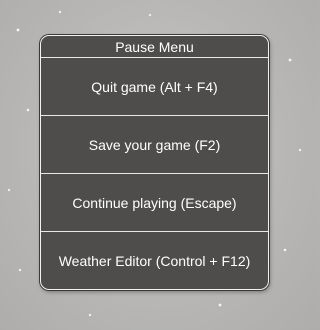 This screenshot has height=330, width=320. Describe the element at coordinates (154, 145) in the screenshot. I see `save-game-button: Save your game (F2)` at that location.